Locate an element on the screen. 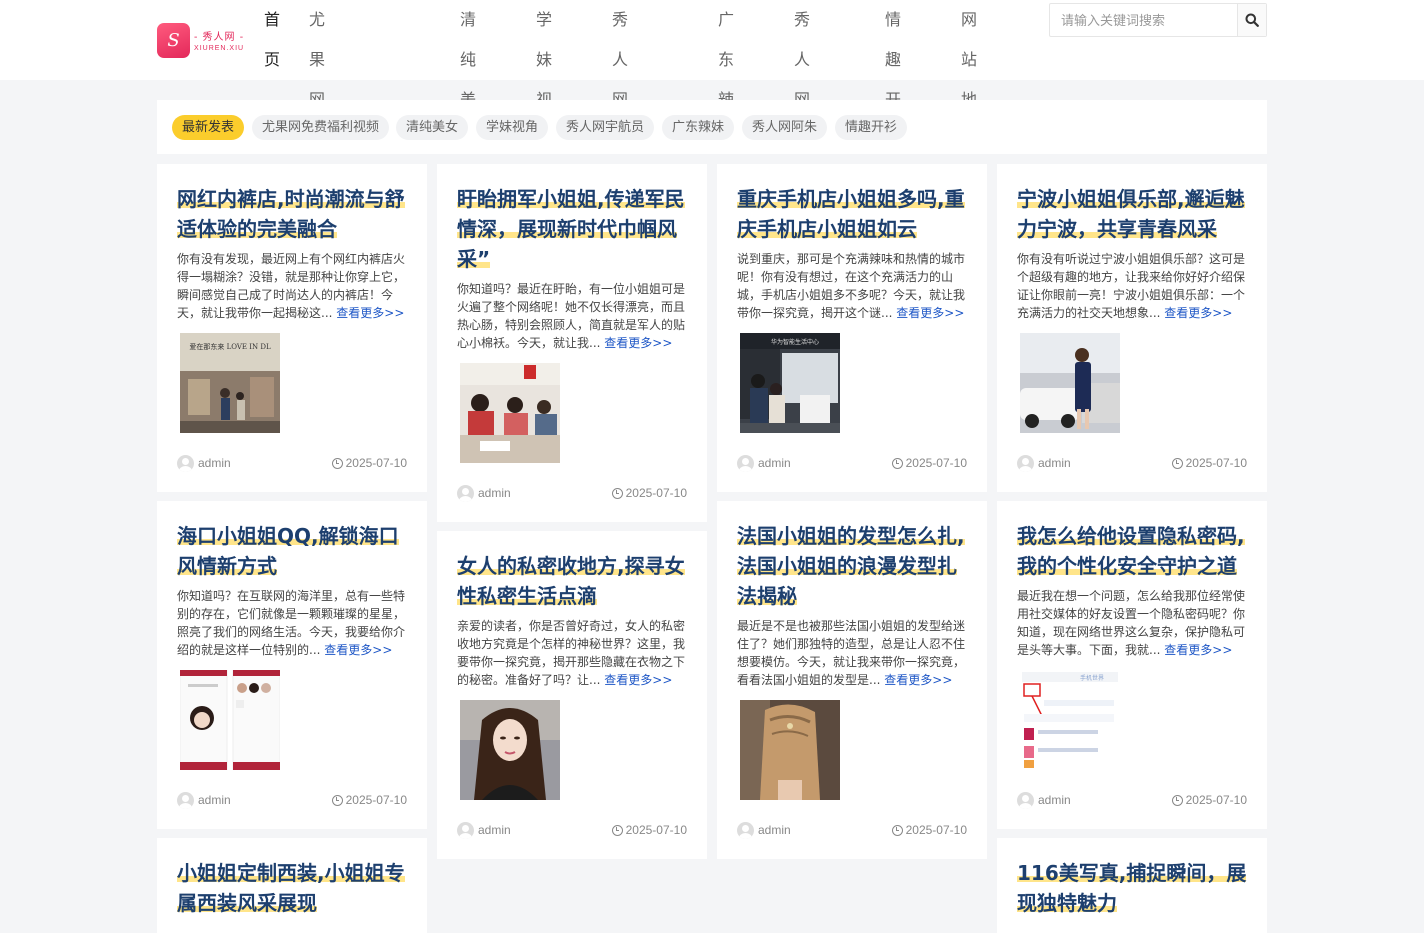 The height and width of the screenshot is (933, 1424). article-thumbnail: 手机世界 is located at coordinates (1070, 720).